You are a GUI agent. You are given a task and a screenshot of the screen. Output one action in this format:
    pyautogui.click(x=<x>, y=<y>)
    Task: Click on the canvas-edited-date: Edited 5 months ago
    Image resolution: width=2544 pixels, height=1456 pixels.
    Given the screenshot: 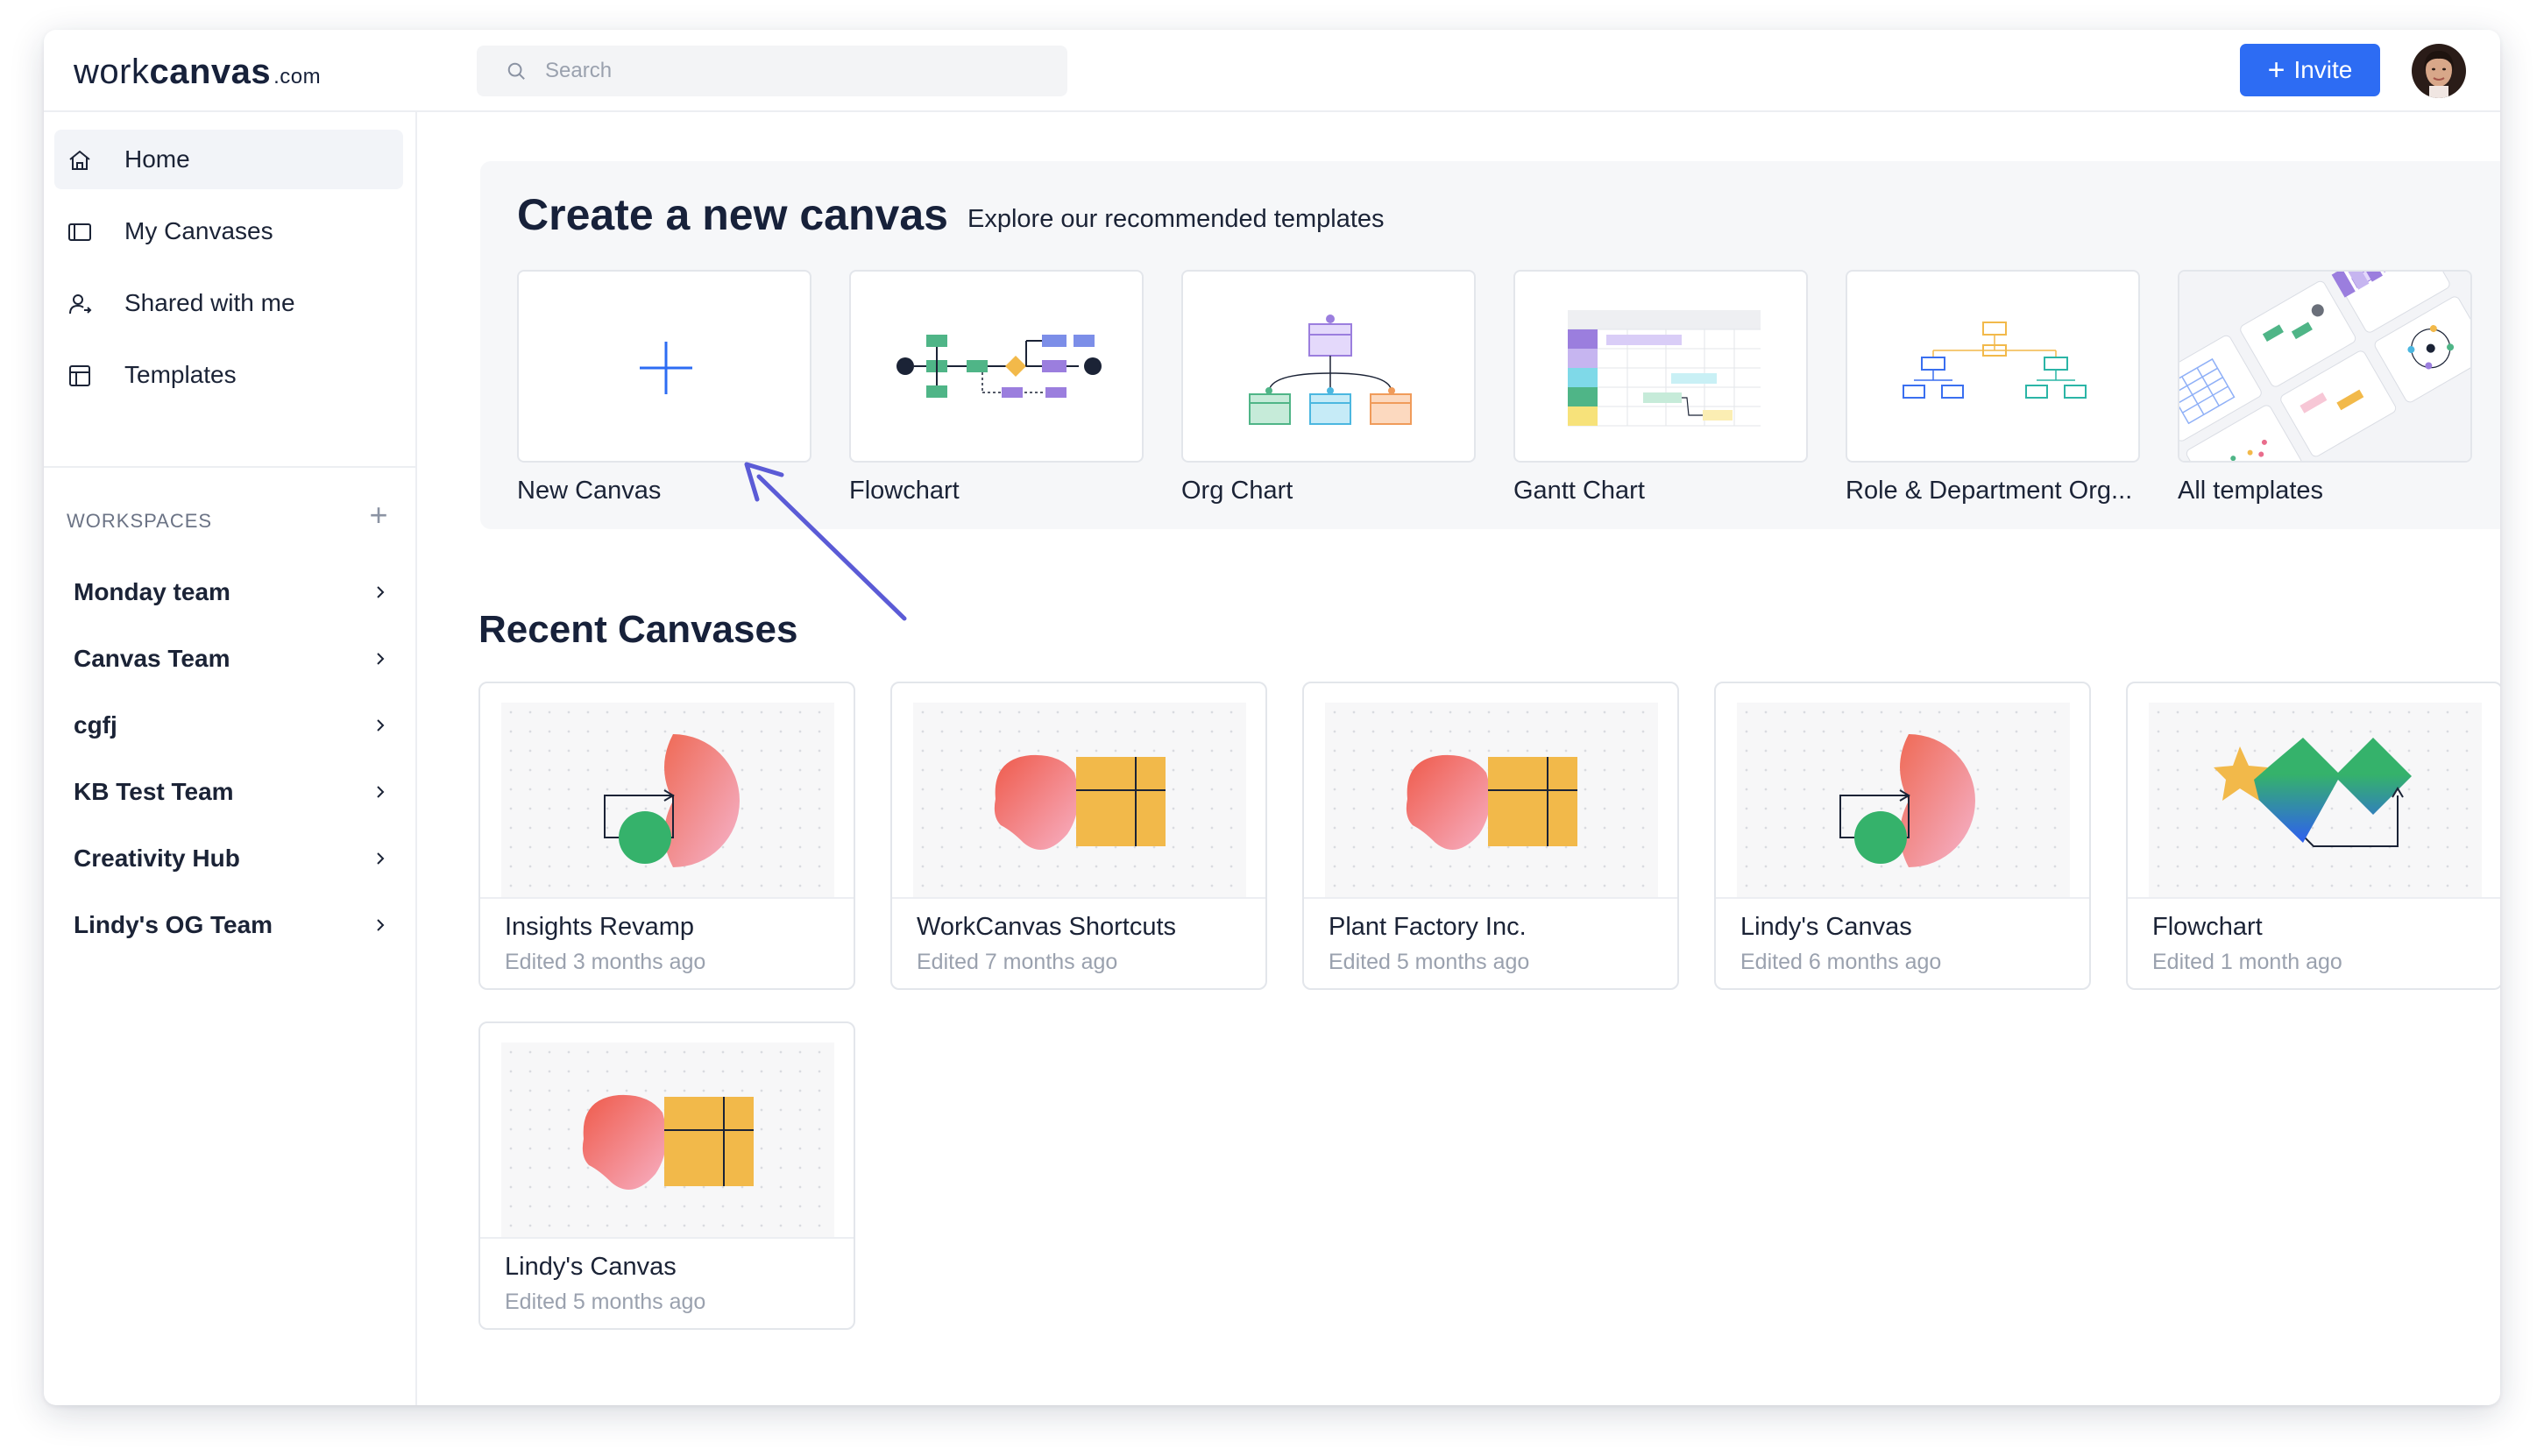 What is the action you would take?
    pyautogui.click(x=605, y=1302)
    